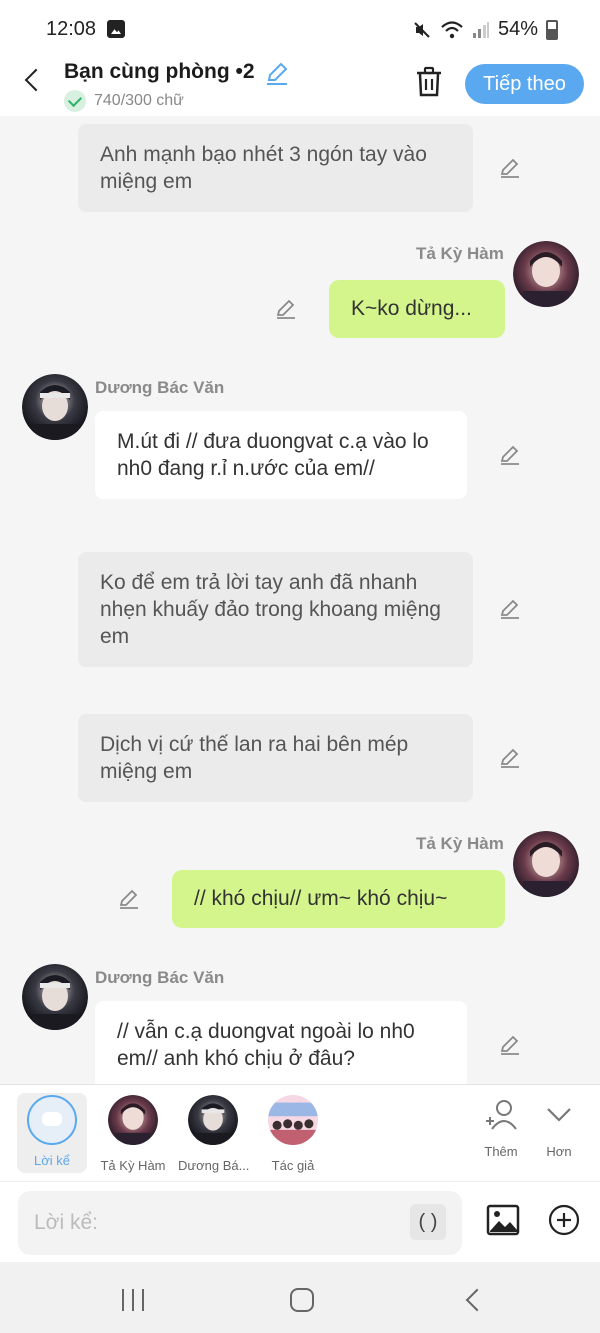 This screenshot has width=600, height=1333. What do you see at coordinates (524, 84) in the screenshot?
I see `next-button: Tiếp theo` at bounding box center [524, 84].